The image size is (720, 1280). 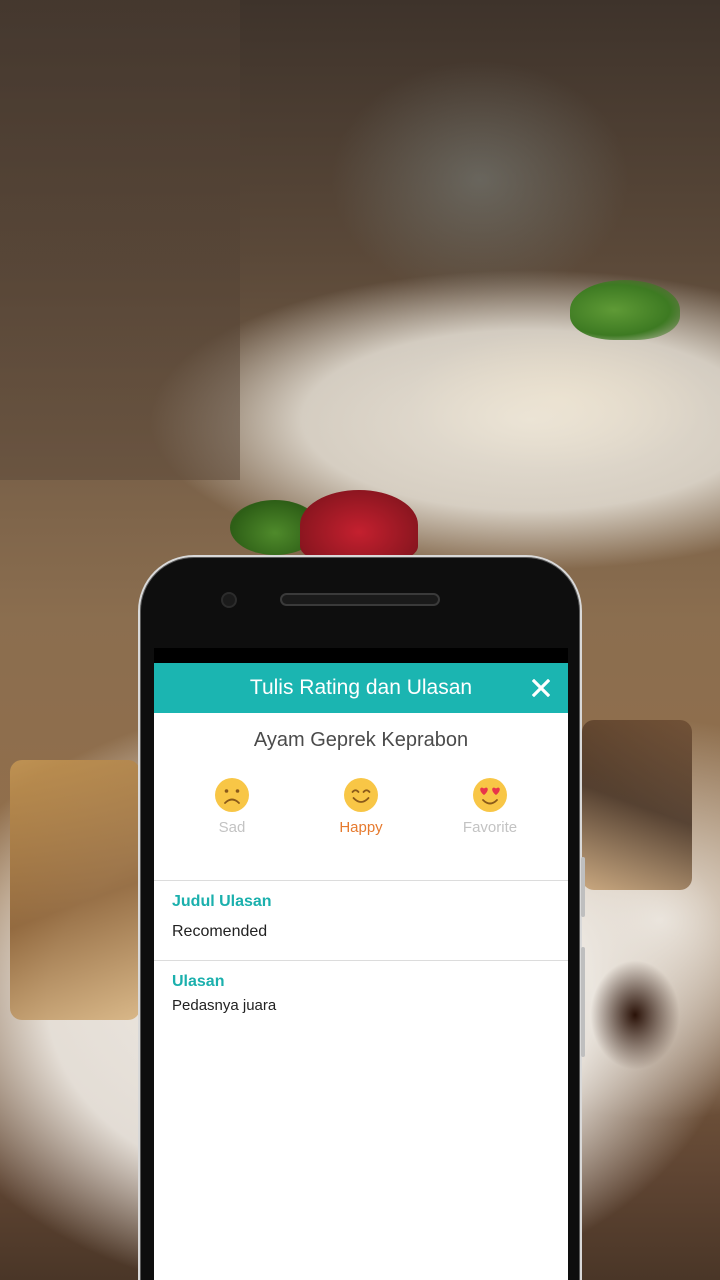 I want to click on phone-speaker, so click(x=360, y=599).